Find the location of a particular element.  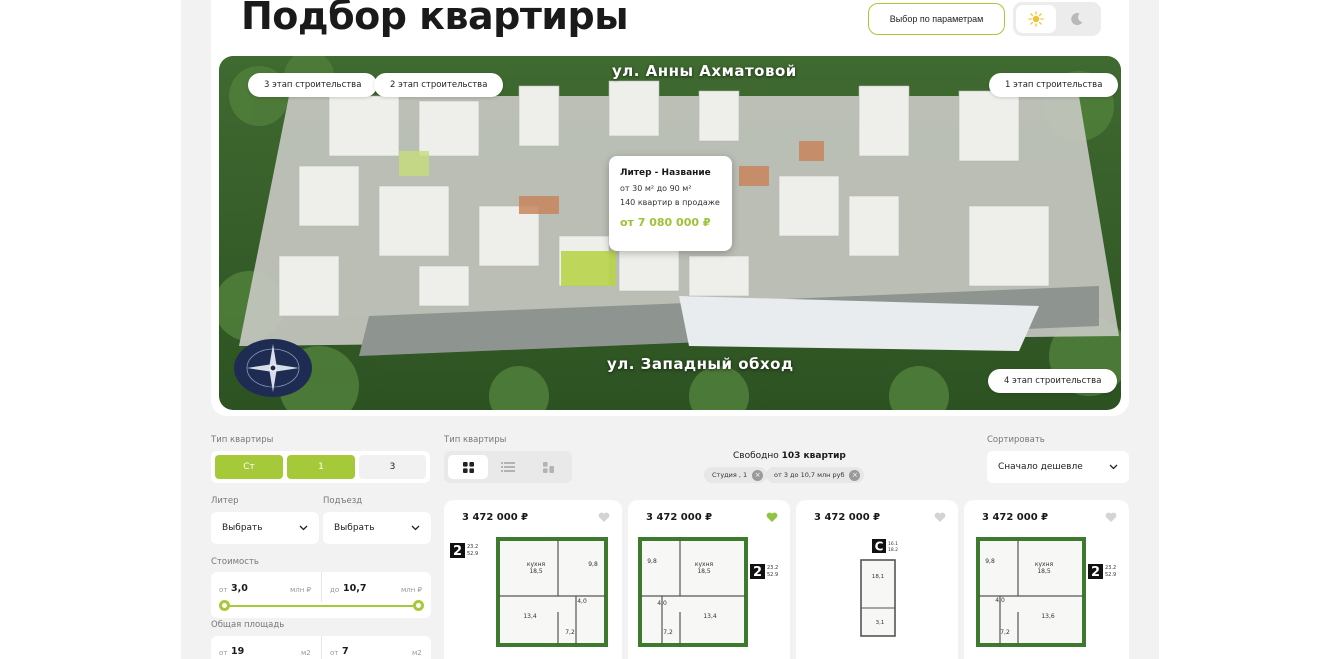

sun-icon is located at coordinates (1036, 19).